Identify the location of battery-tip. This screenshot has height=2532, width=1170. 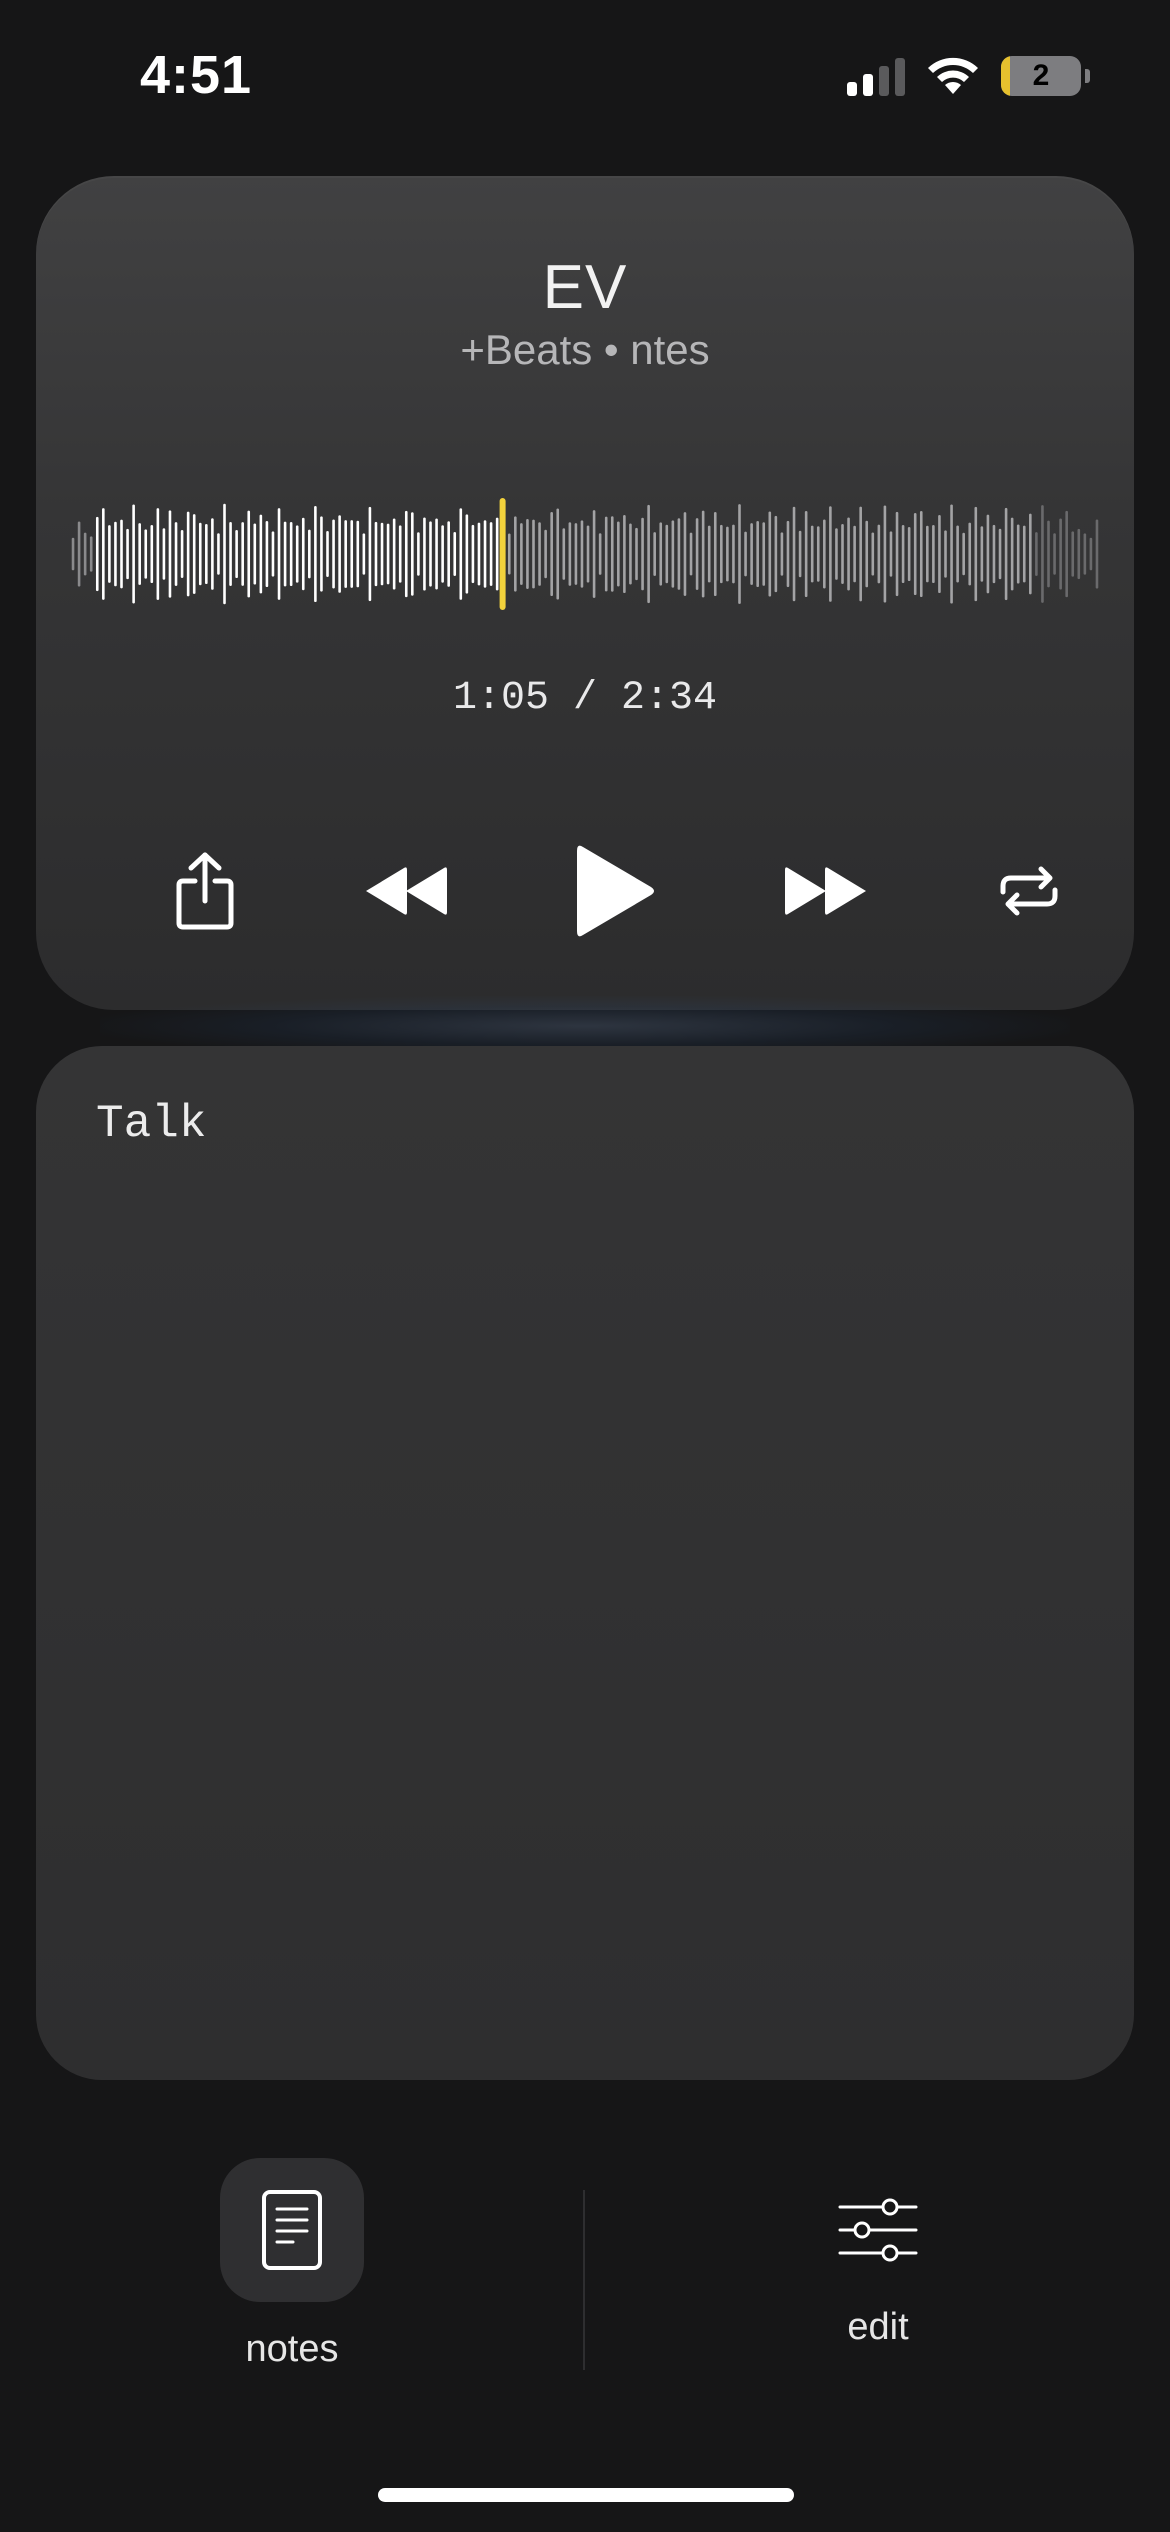
(1087, 76).